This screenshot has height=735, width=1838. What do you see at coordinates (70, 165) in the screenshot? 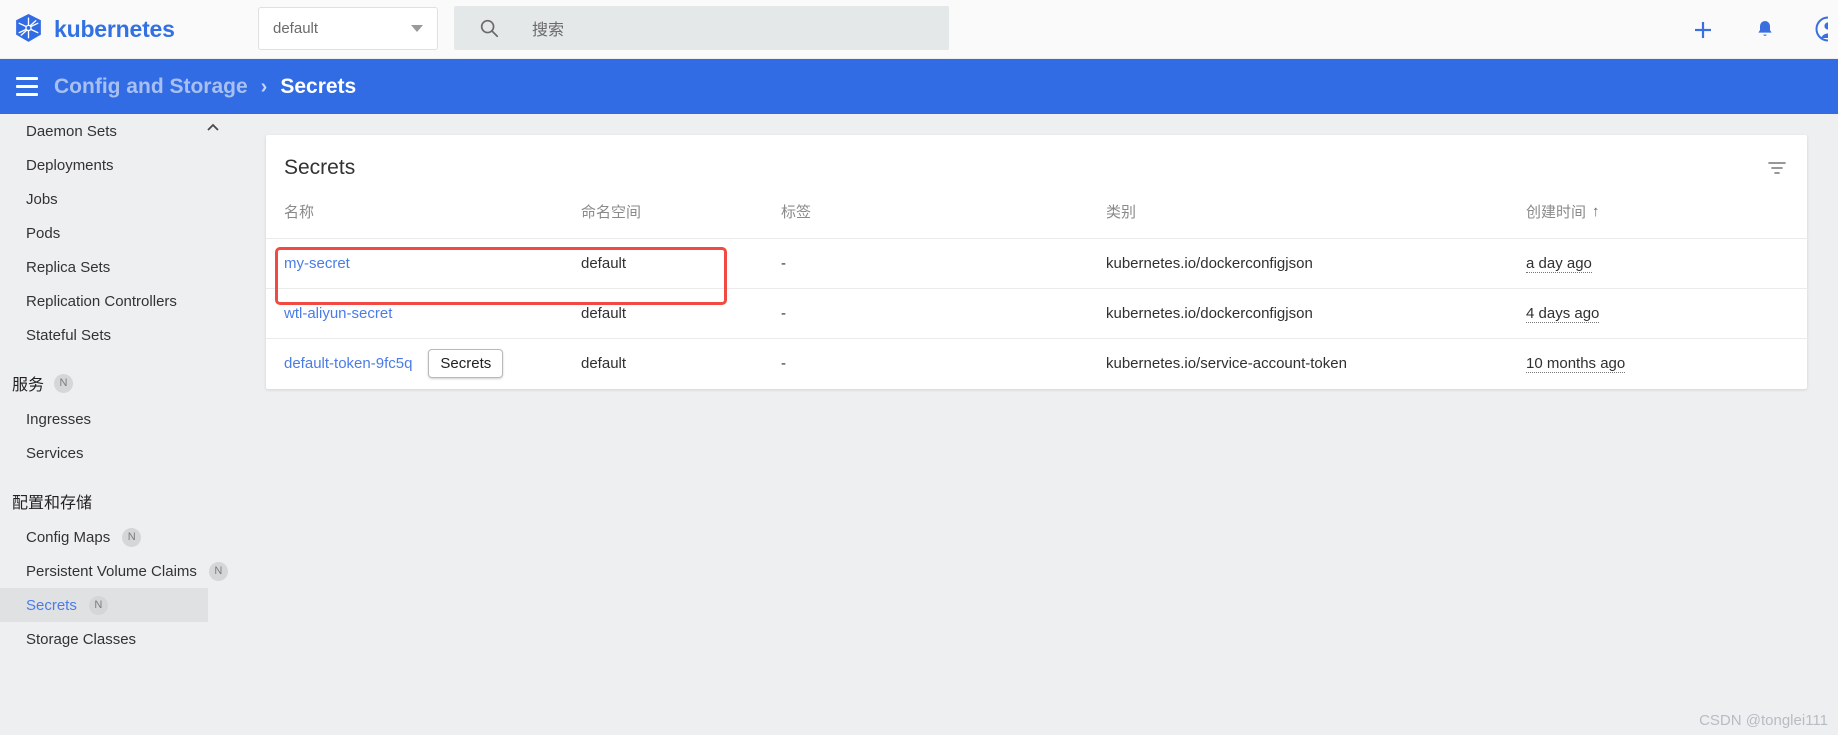
I see `sidebar-item-label: Deployments` at bounding box center [70, 165].